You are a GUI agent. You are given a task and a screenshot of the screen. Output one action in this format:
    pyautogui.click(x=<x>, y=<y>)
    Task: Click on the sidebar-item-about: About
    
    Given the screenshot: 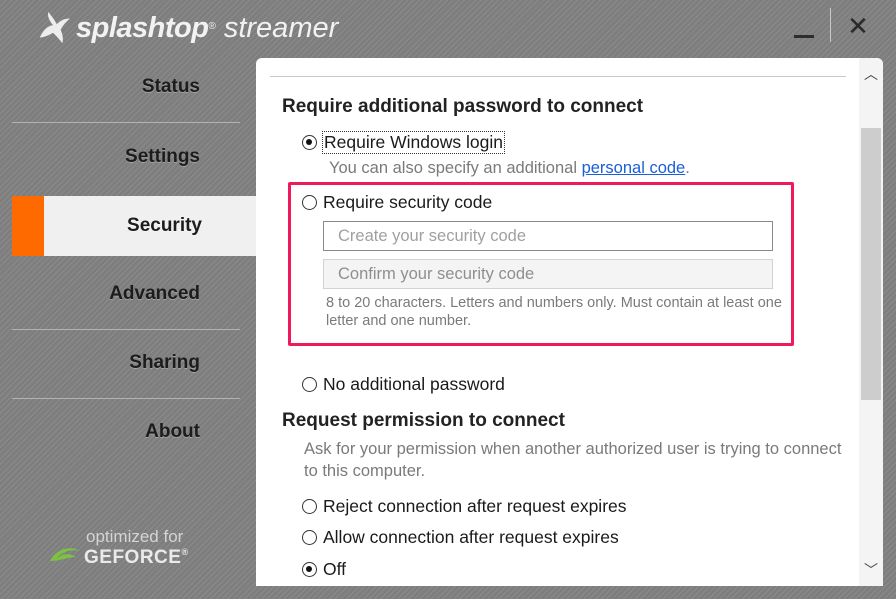 What is the action you would take?
    pyautogui.click(x=127, y=432)
    